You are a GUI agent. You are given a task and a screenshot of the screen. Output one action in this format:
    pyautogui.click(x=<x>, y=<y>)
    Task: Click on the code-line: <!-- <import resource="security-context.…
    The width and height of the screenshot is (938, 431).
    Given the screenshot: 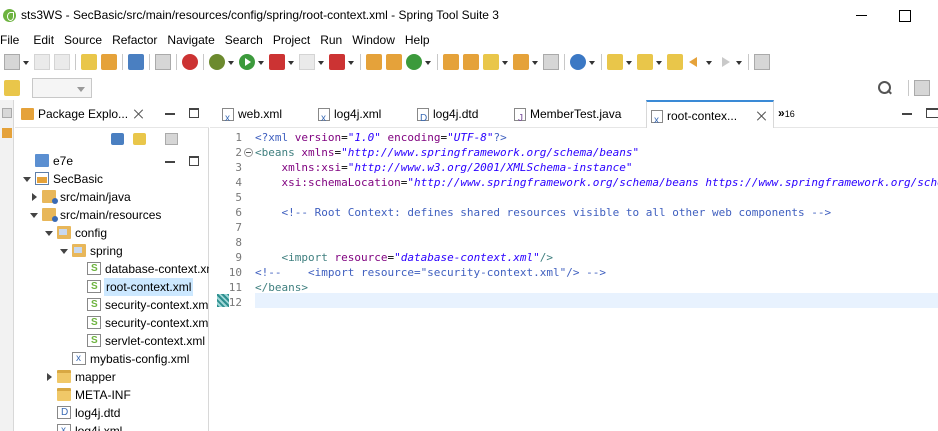 What is the action you would take?
    pyautogui.click(x=430, y=272)
    